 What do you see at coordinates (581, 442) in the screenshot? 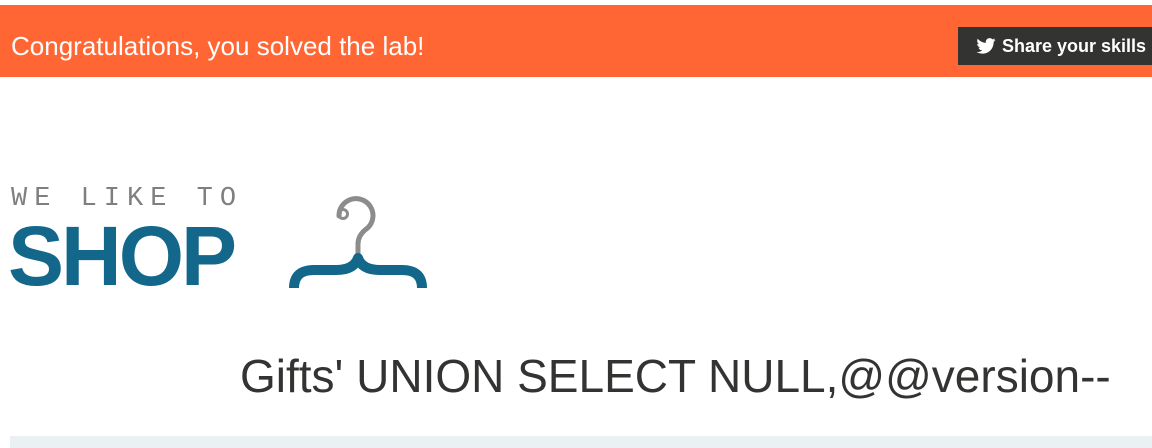
I see `content-area` at bounding box center [581, 442].